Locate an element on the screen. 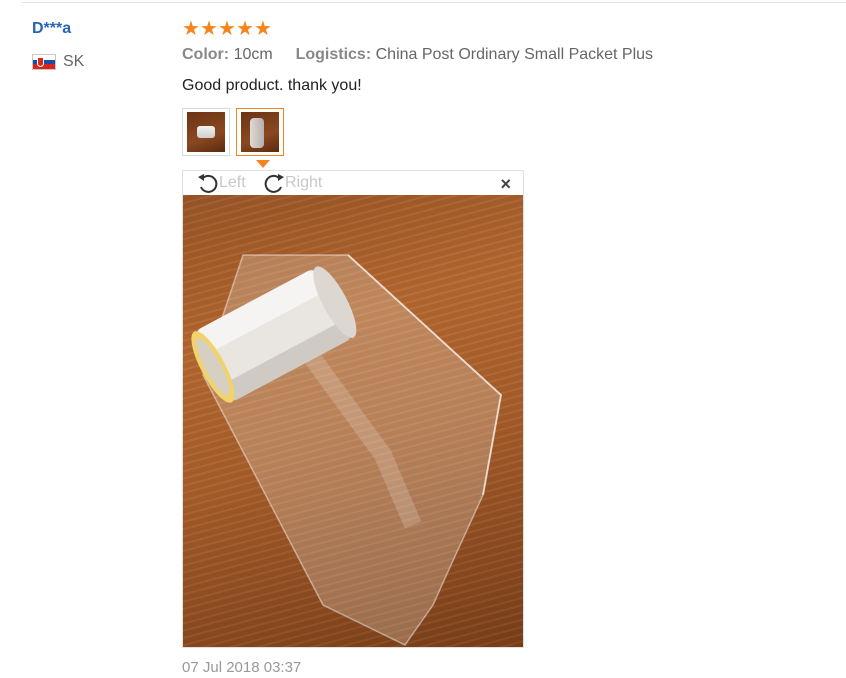 This screenshot has width=846, height=678. rotate-right-label: Right is located at coordinates (304, 182).